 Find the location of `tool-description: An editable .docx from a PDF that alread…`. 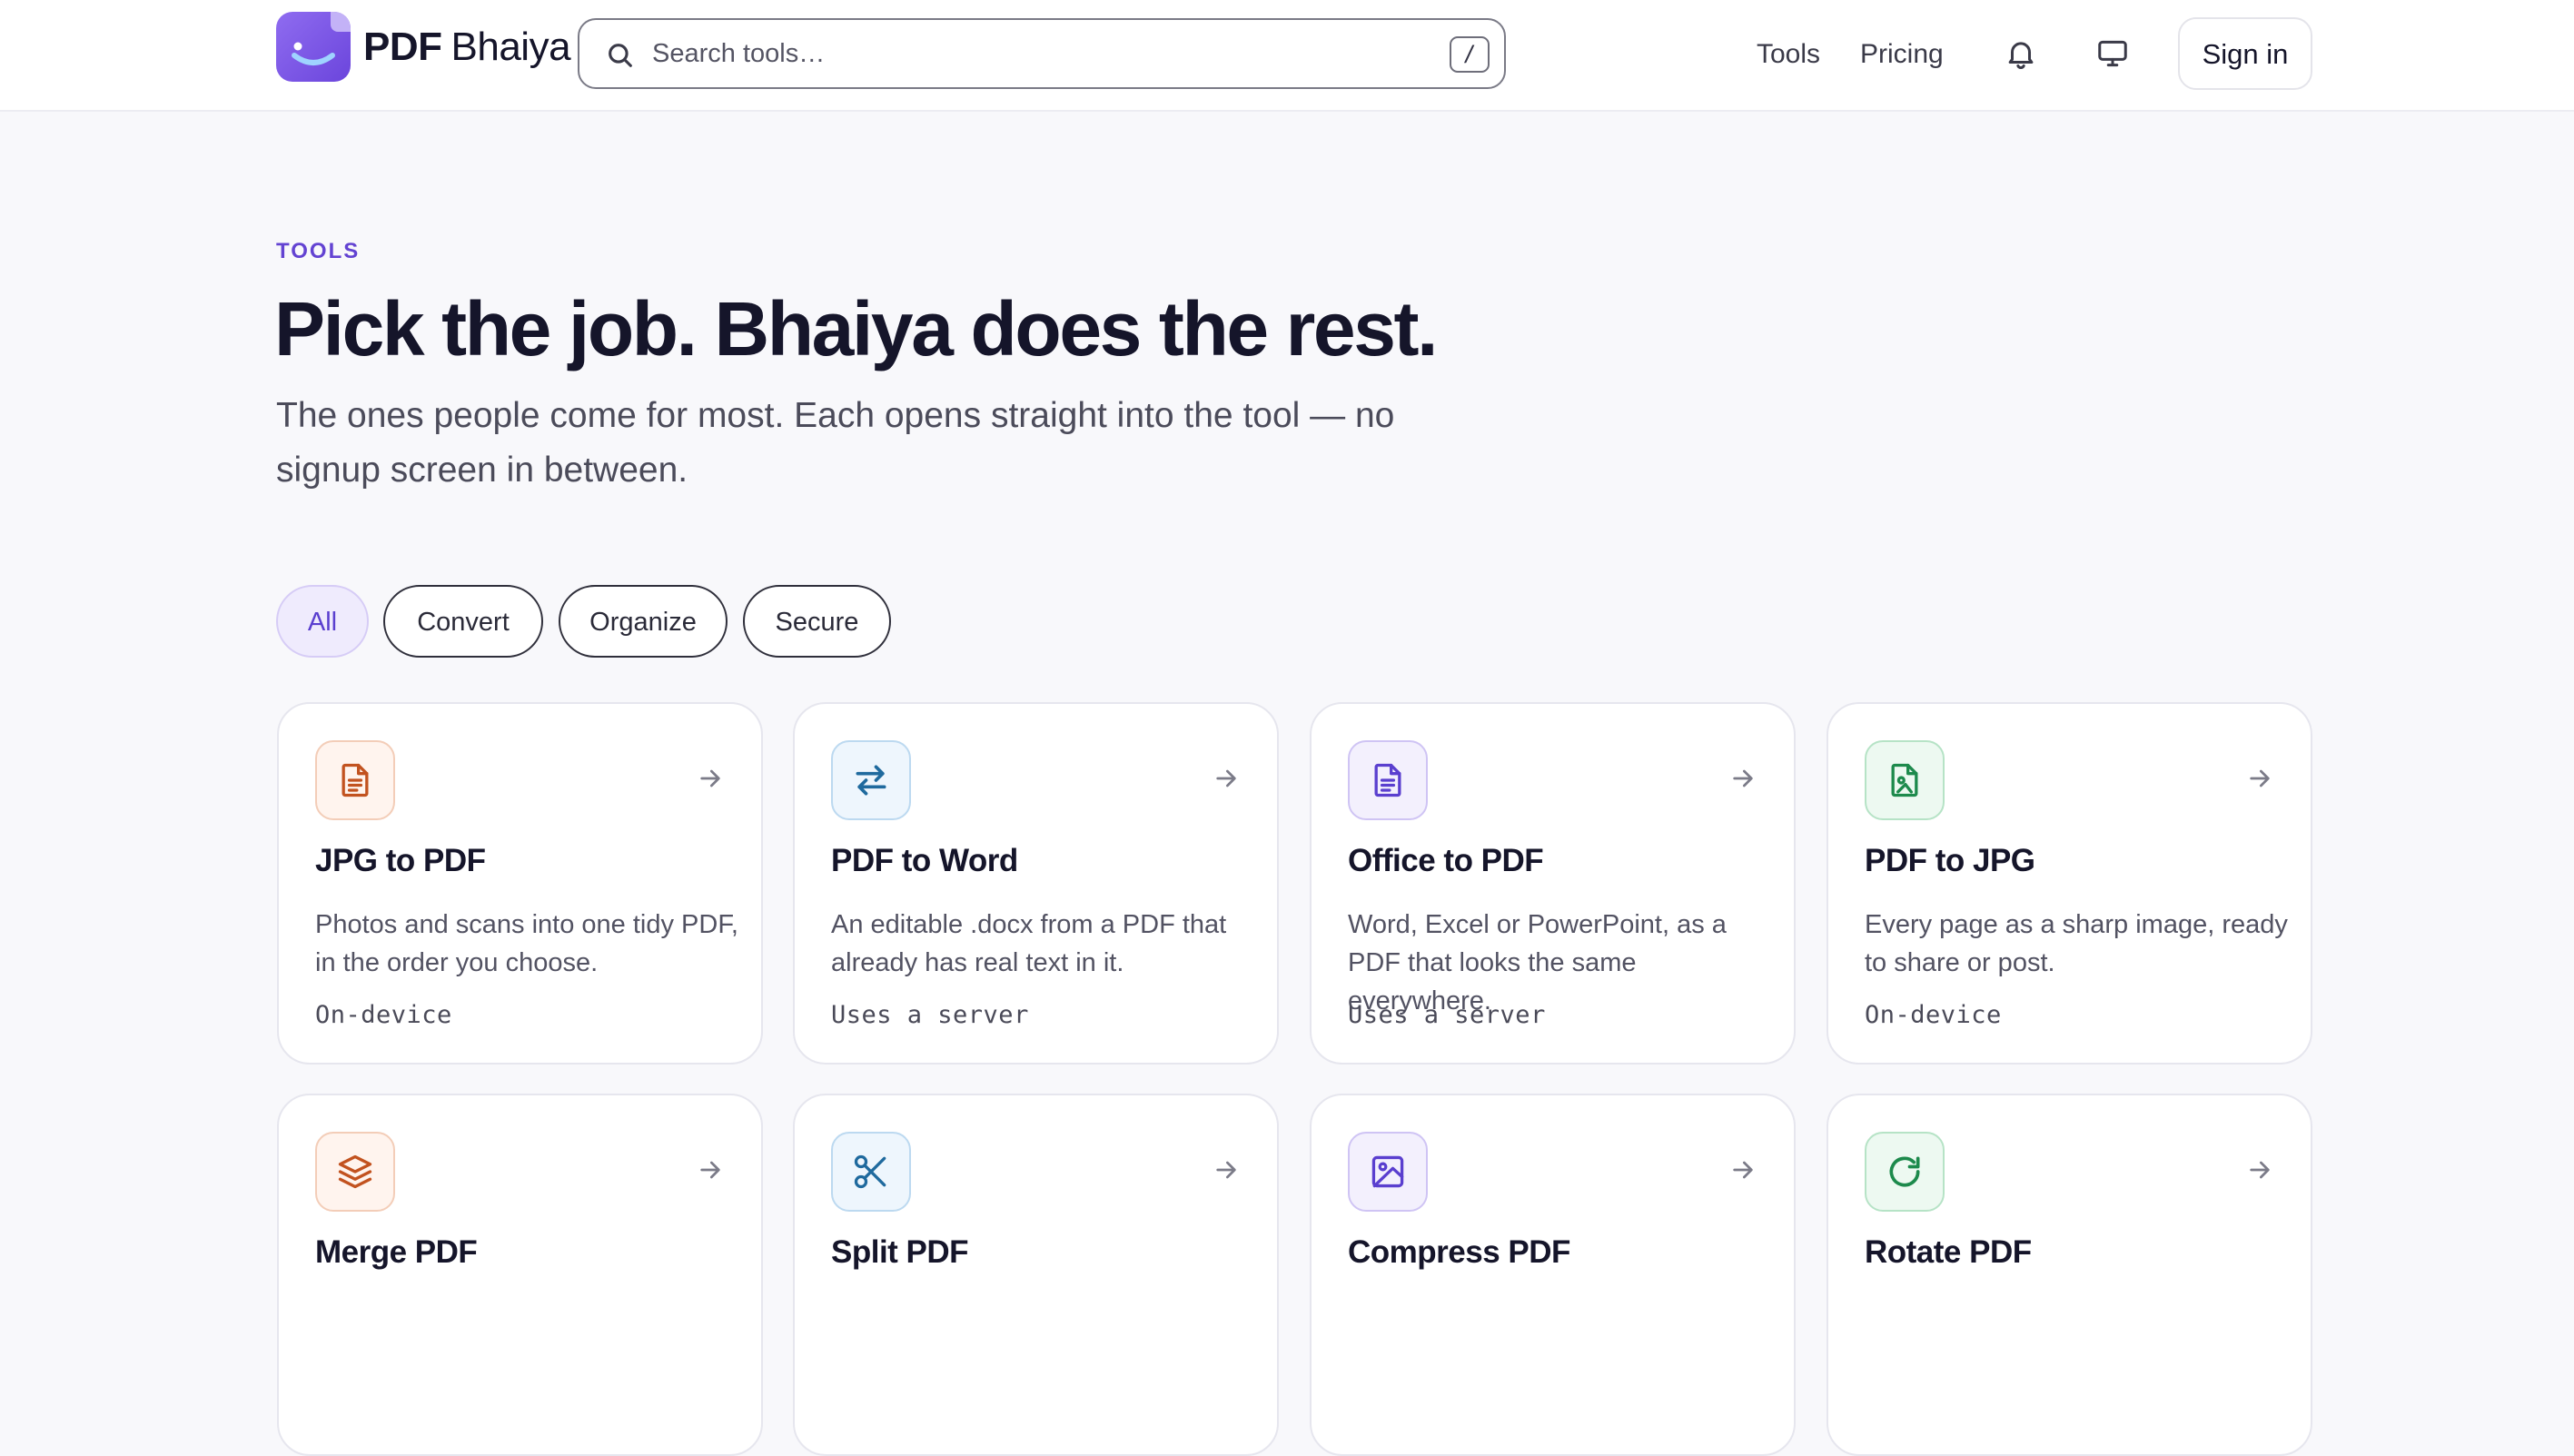

tool-description: An editable .docx from a PDF that alread… is located at coordinates (1029, 944).